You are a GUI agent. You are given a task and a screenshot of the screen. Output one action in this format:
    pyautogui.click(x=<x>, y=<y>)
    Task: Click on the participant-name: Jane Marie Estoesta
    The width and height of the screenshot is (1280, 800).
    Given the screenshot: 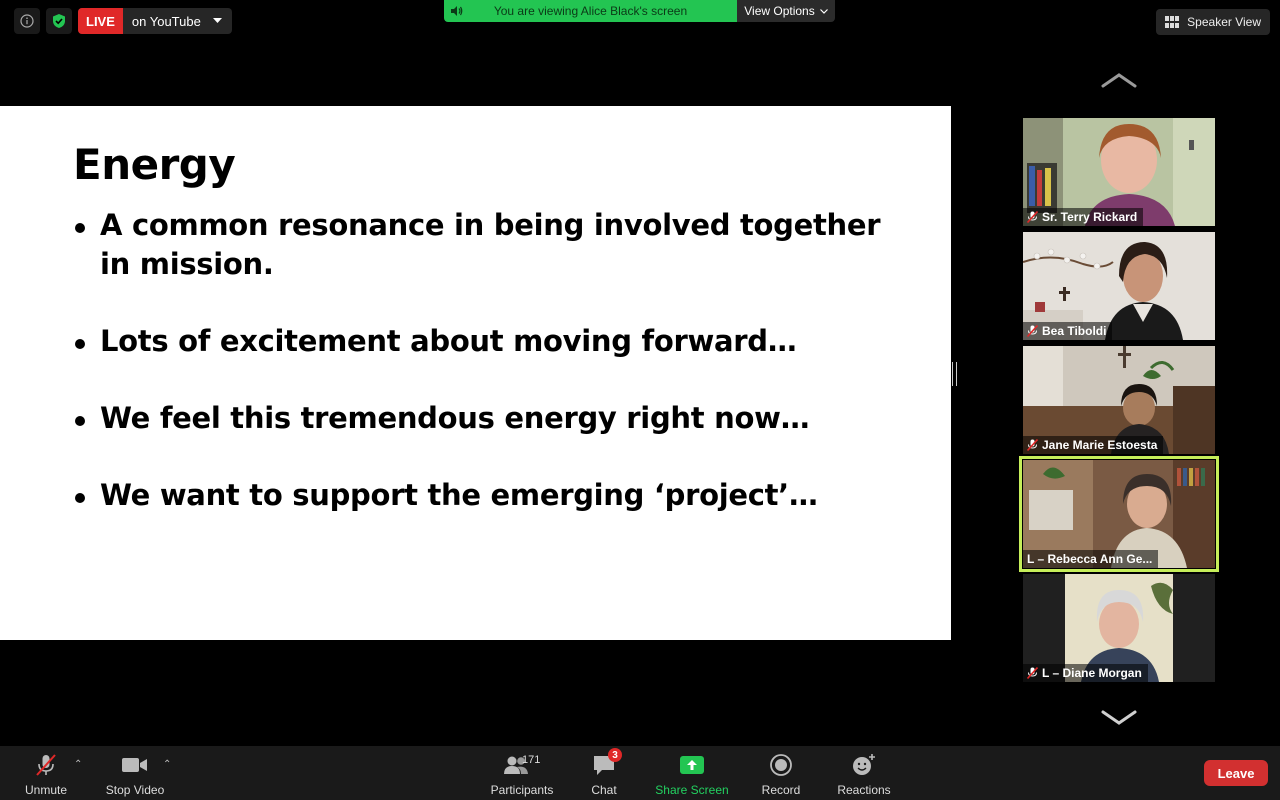 What is the action you would take?
    pyautogui.click(x=1100, y=445)
    